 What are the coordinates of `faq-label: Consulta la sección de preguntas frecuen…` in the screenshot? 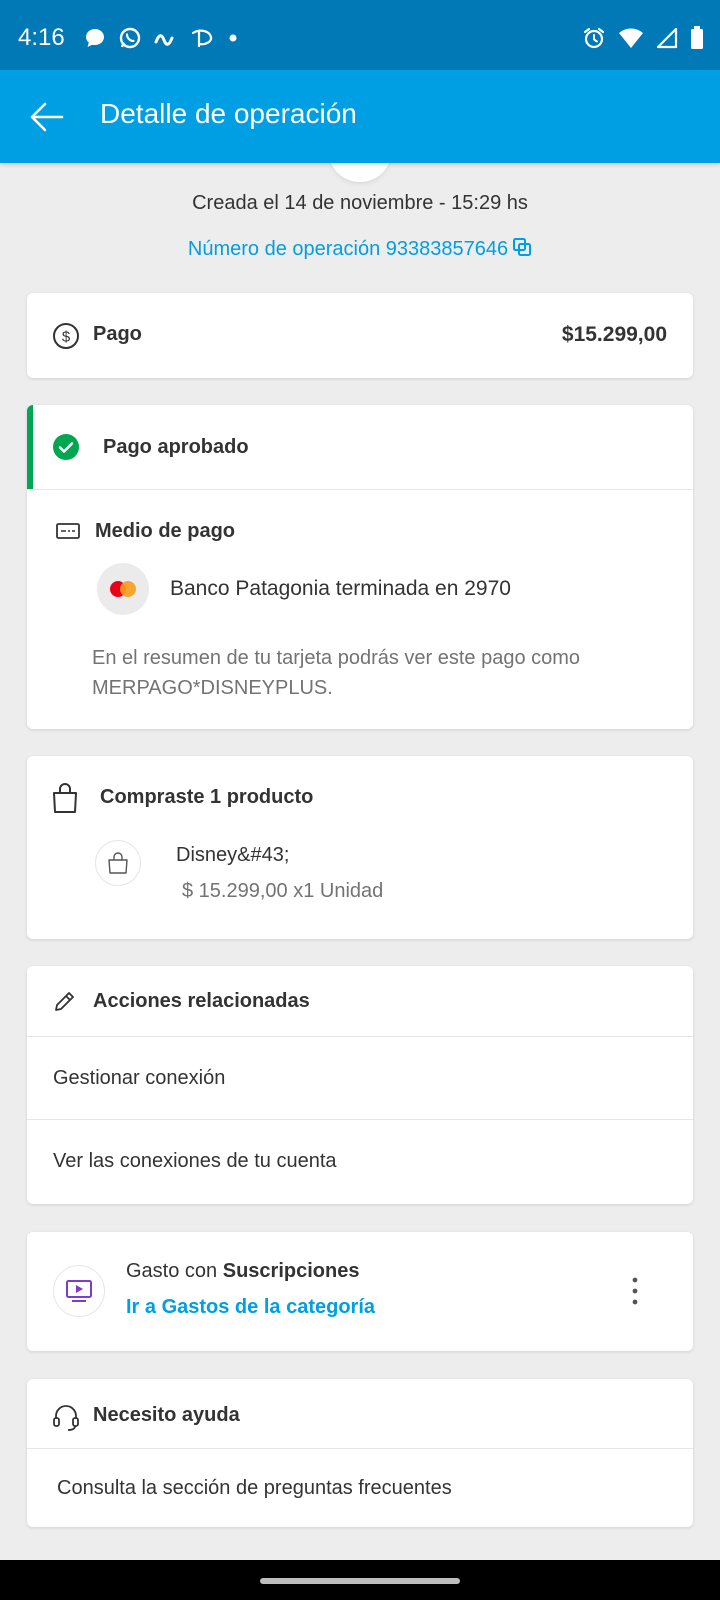 It's located at (254, 1488).